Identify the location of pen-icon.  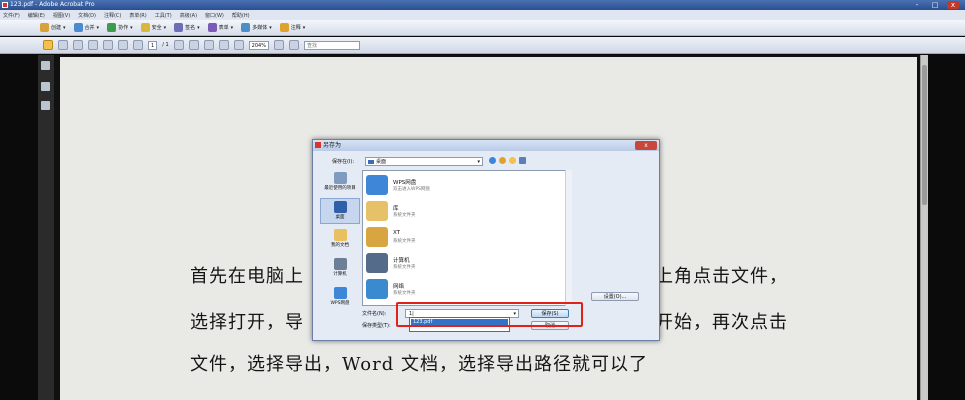
(179, 27).